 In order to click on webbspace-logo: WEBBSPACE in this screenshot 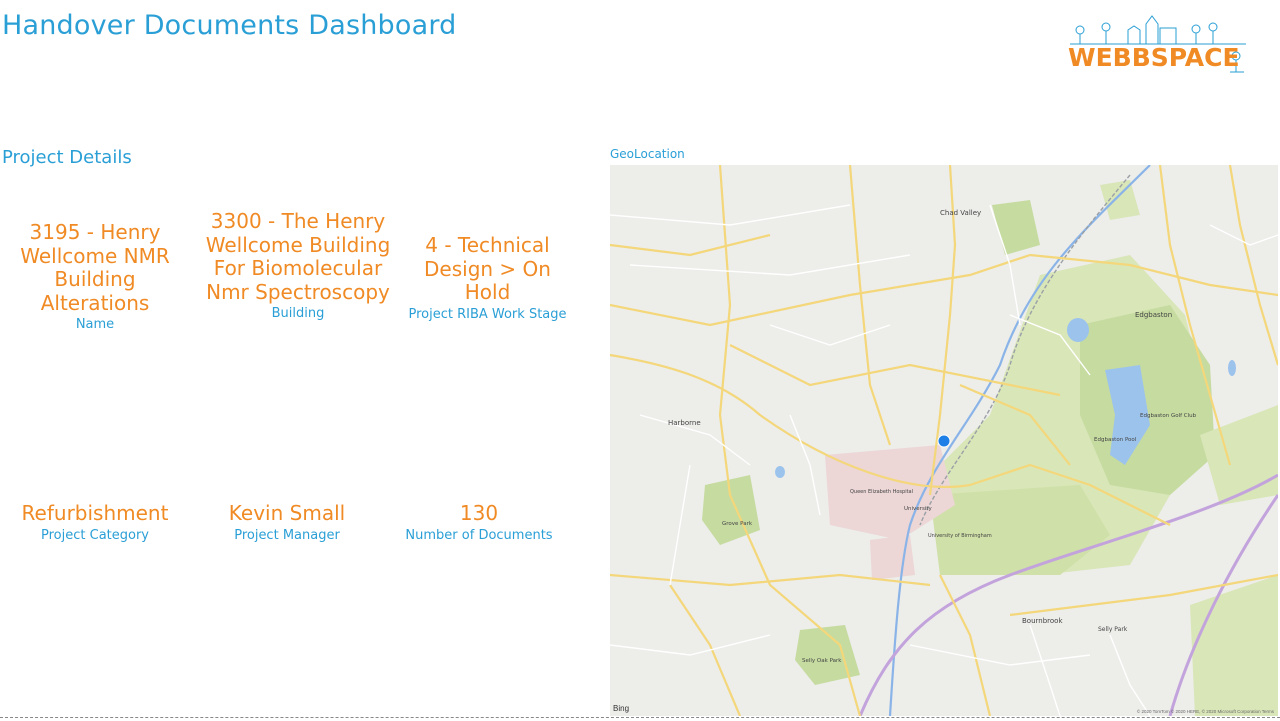, I will do `click(1157, 44)`.